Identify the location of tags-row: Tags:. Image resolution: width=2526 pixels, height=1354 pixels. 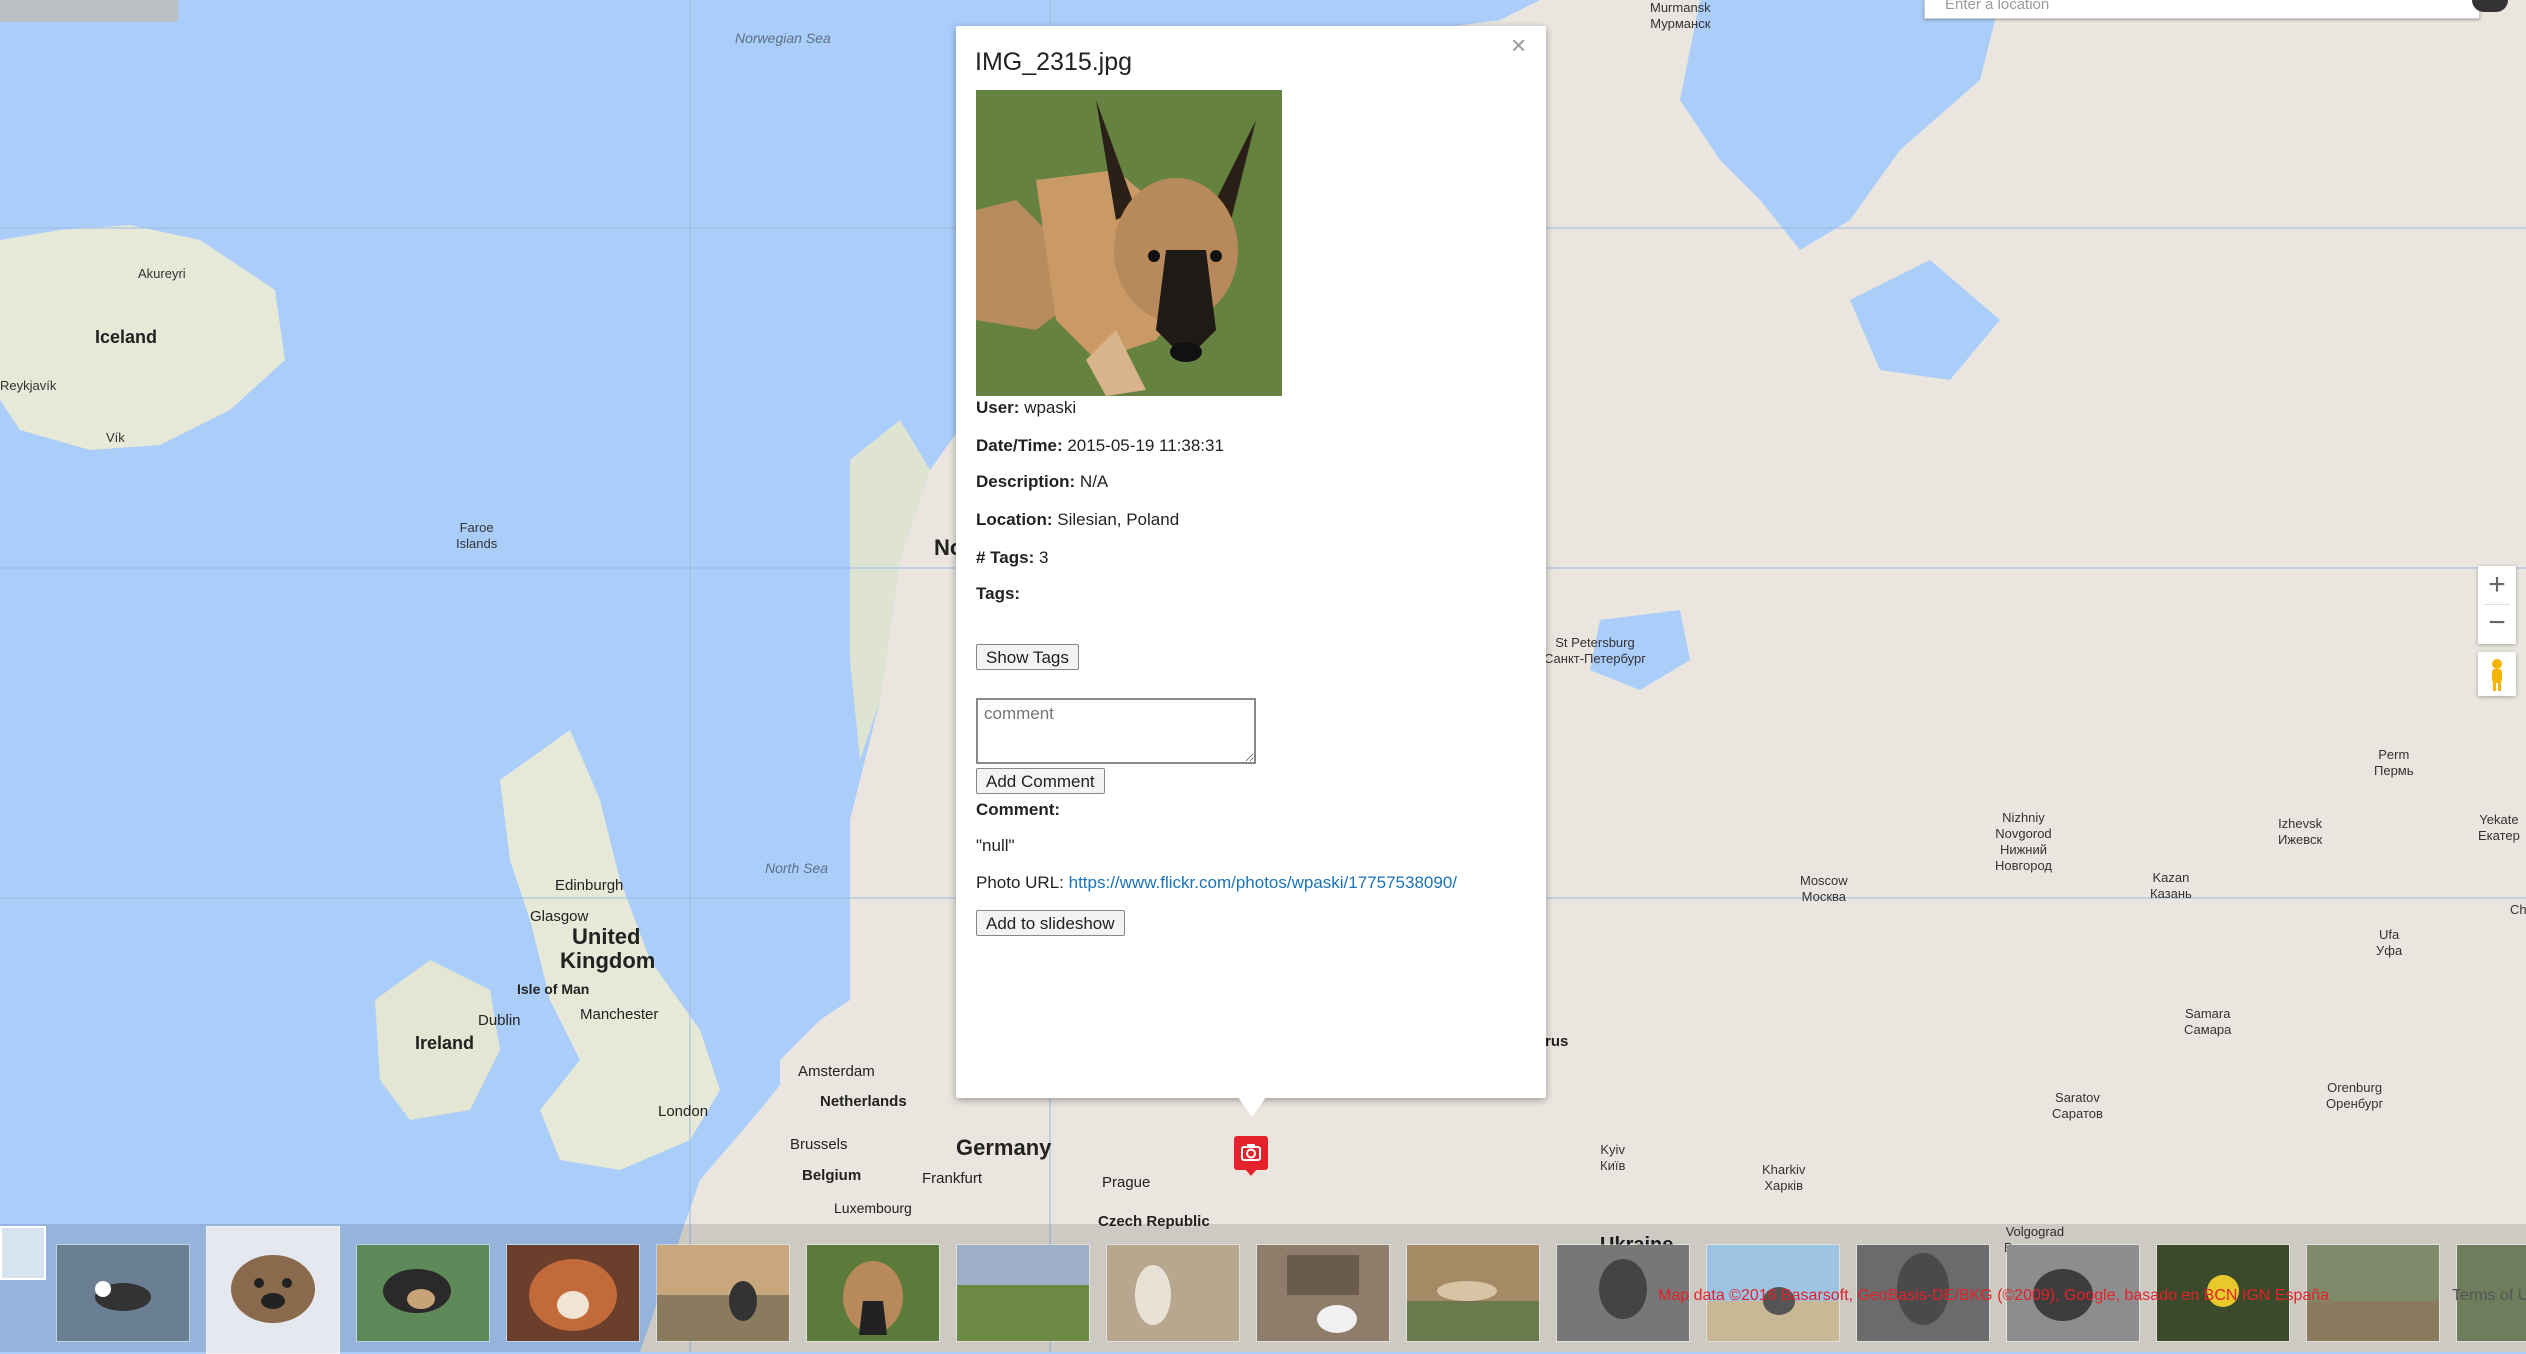
(998, 593).